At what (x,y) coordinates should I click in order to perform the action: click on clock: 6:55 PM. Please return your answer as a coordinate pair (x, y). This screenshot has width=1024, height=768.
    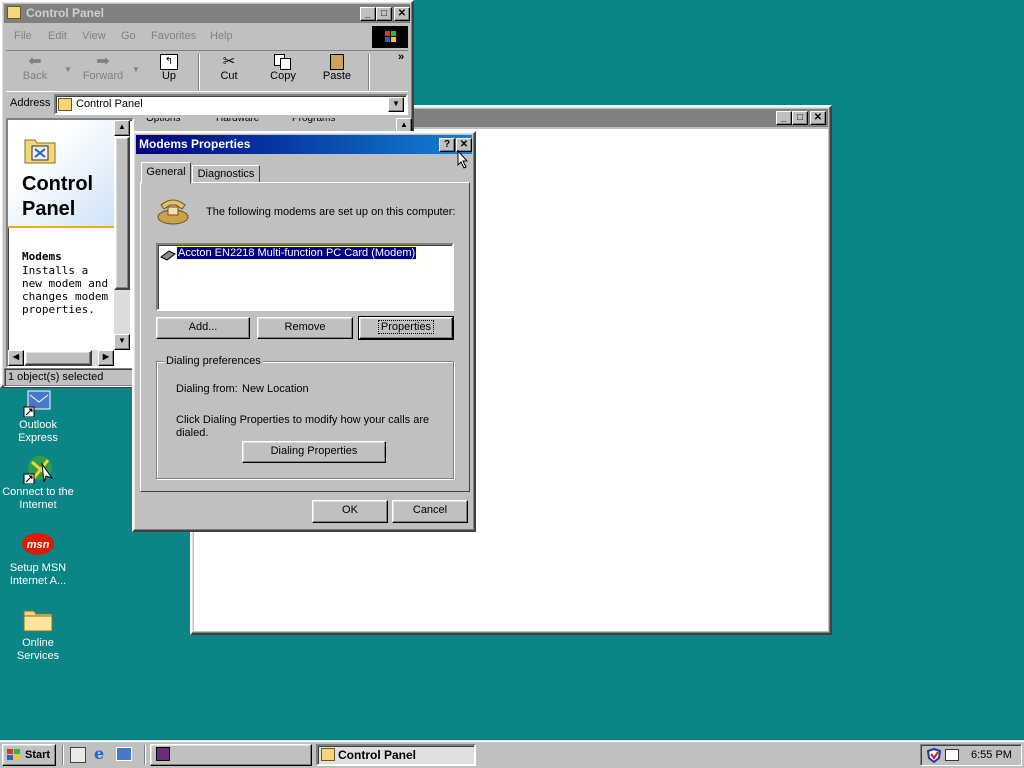
    Looking at the image, I should click on (991, 755).